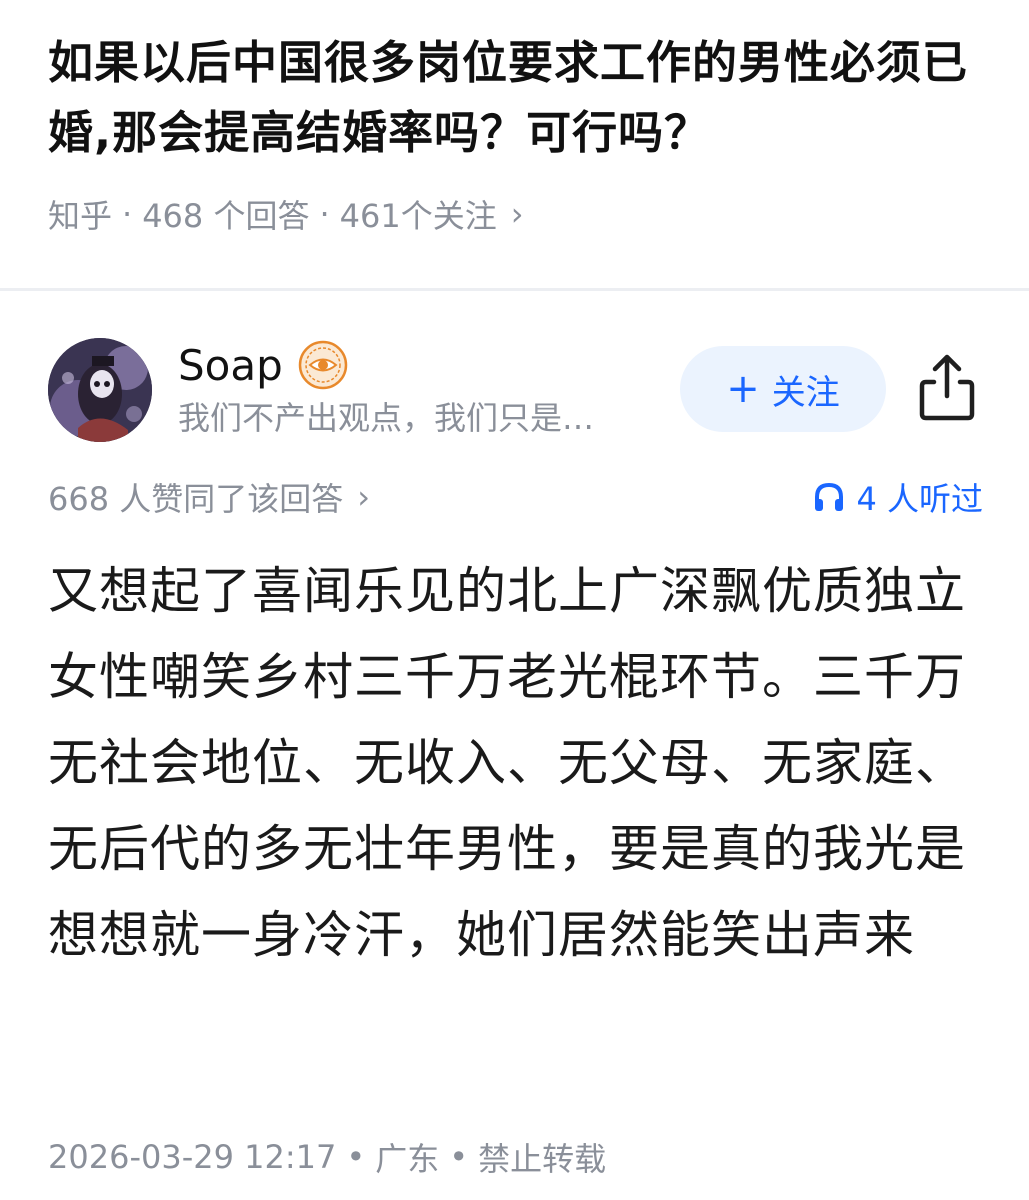  Describe the element at coordinates (407, 1159) in the screenshot. I see `ip-location: 广东` at that location.